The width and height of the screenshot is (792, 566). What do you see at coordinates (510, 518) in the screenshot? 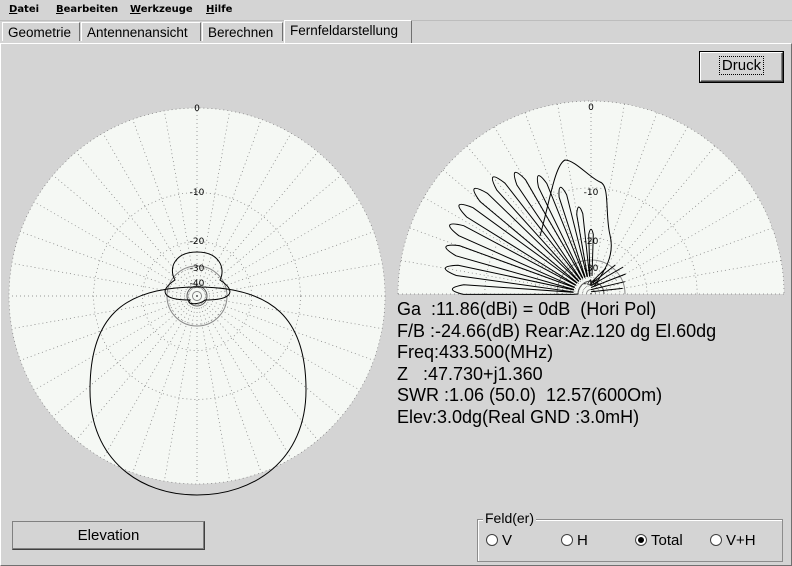
I see `field-groupbox-title: Feld(er)` at bounding box center [510, 518].